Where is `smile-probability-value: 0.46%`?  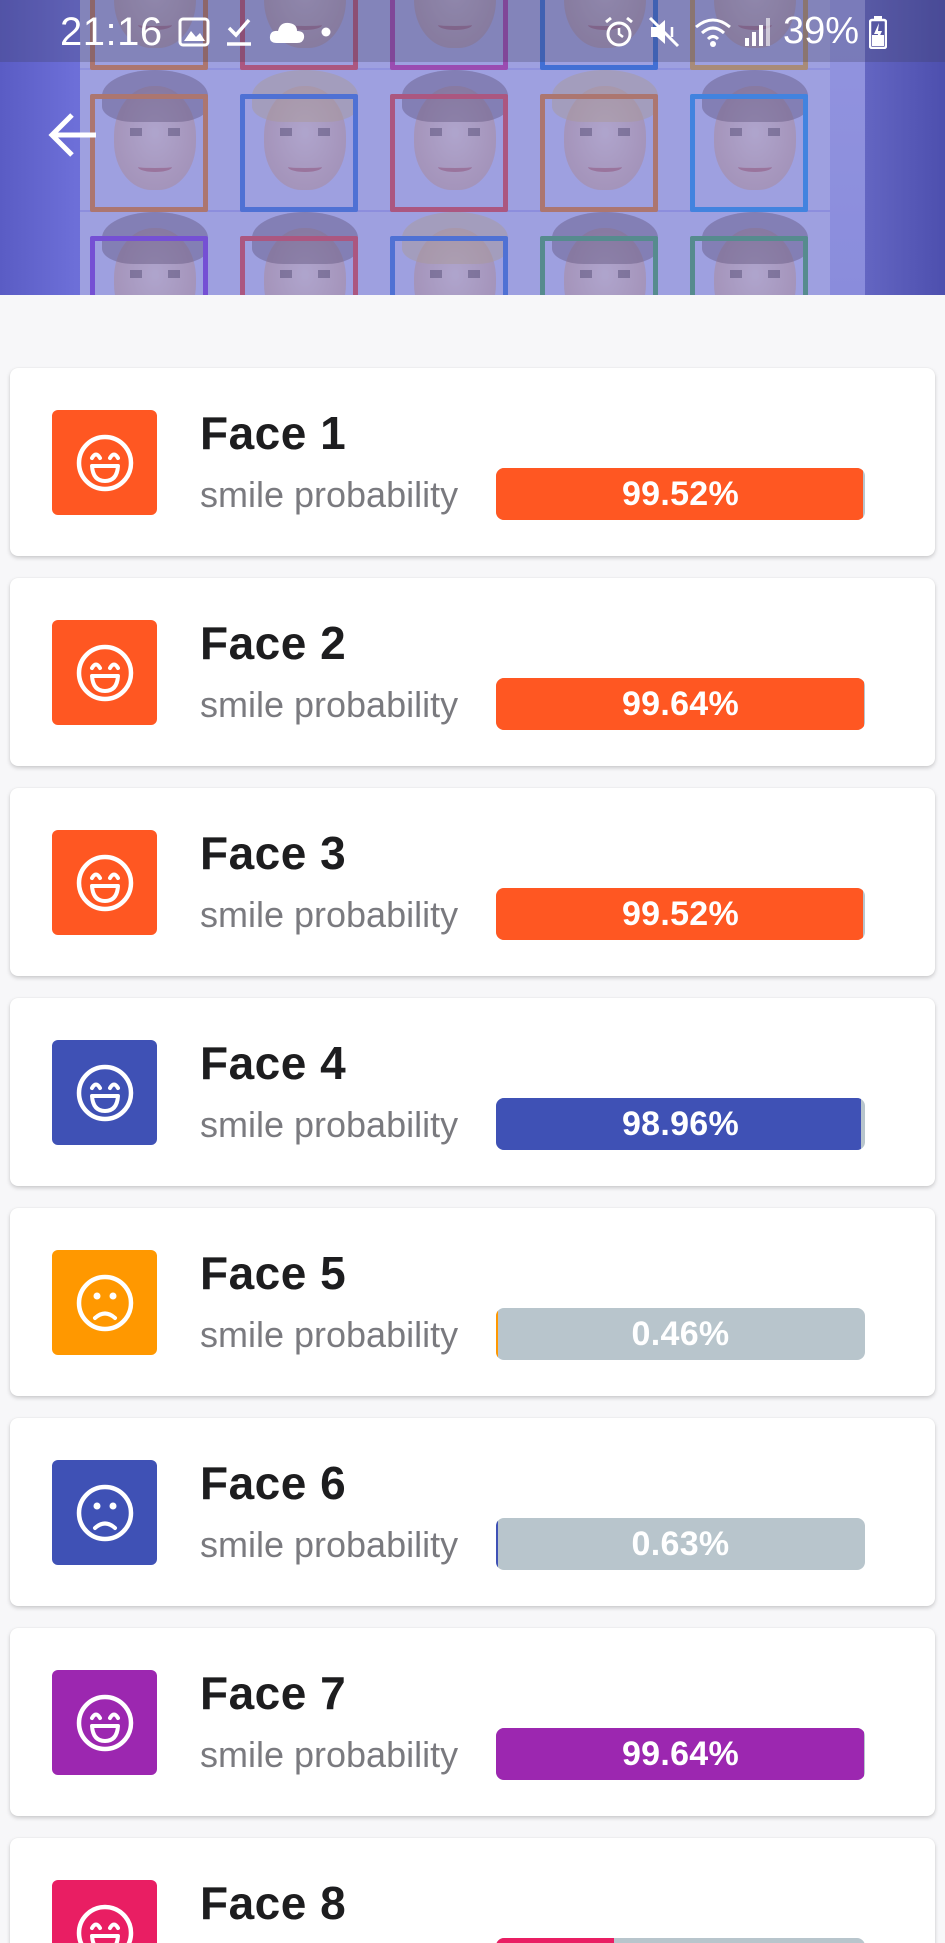
smile-probability-value: 0.46% is located at coordinates (680, 1333).